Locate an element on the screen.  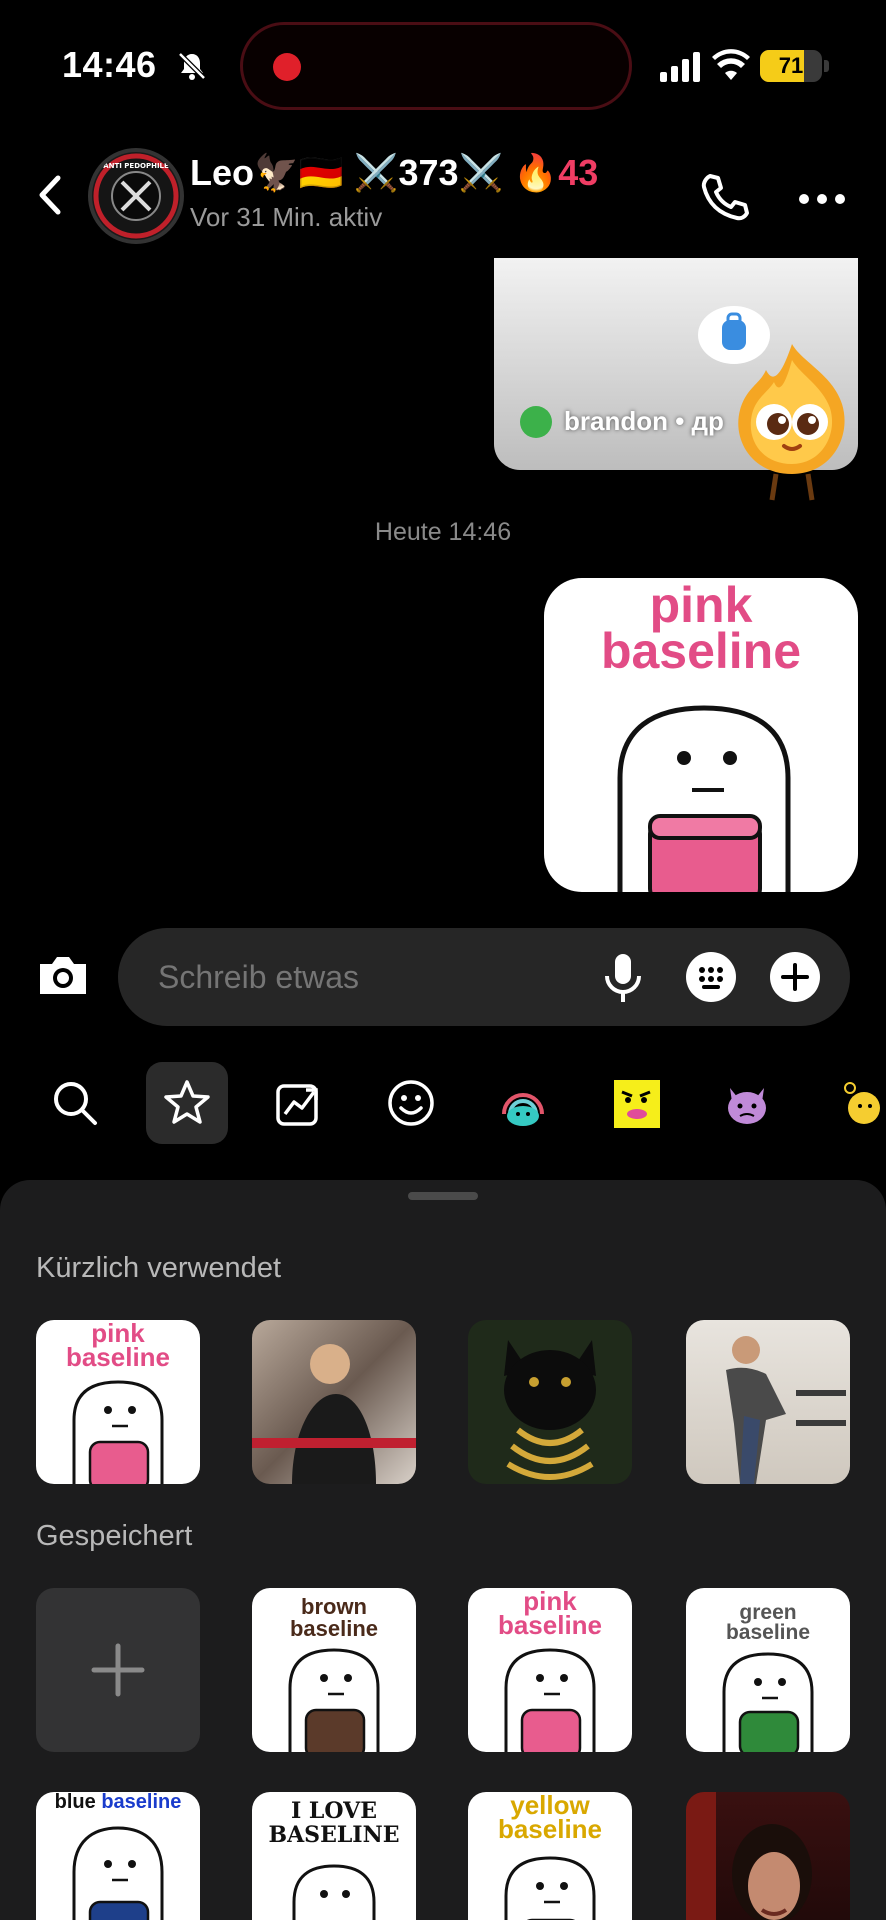
tile-line1: green is located at coordinates (768, 1612).